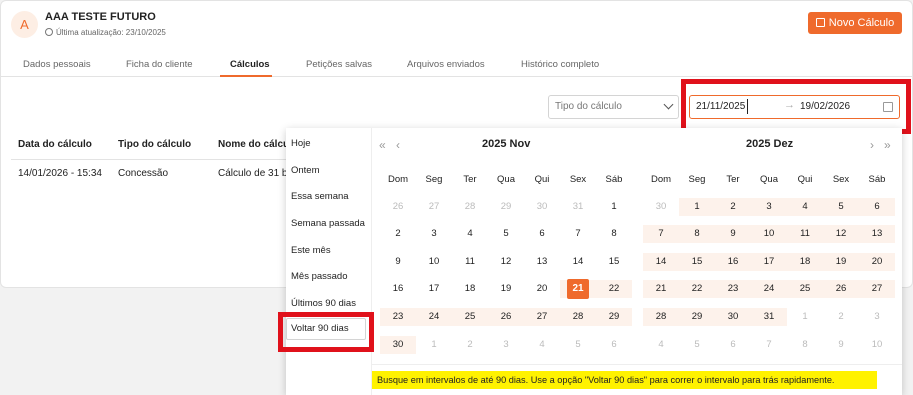 This screenshot has height=395, width=913. What do you see at coordinates (311, 250) in the screenshot?
I see `preset-este-mes: Este mês` at bounding box center [311, 250].